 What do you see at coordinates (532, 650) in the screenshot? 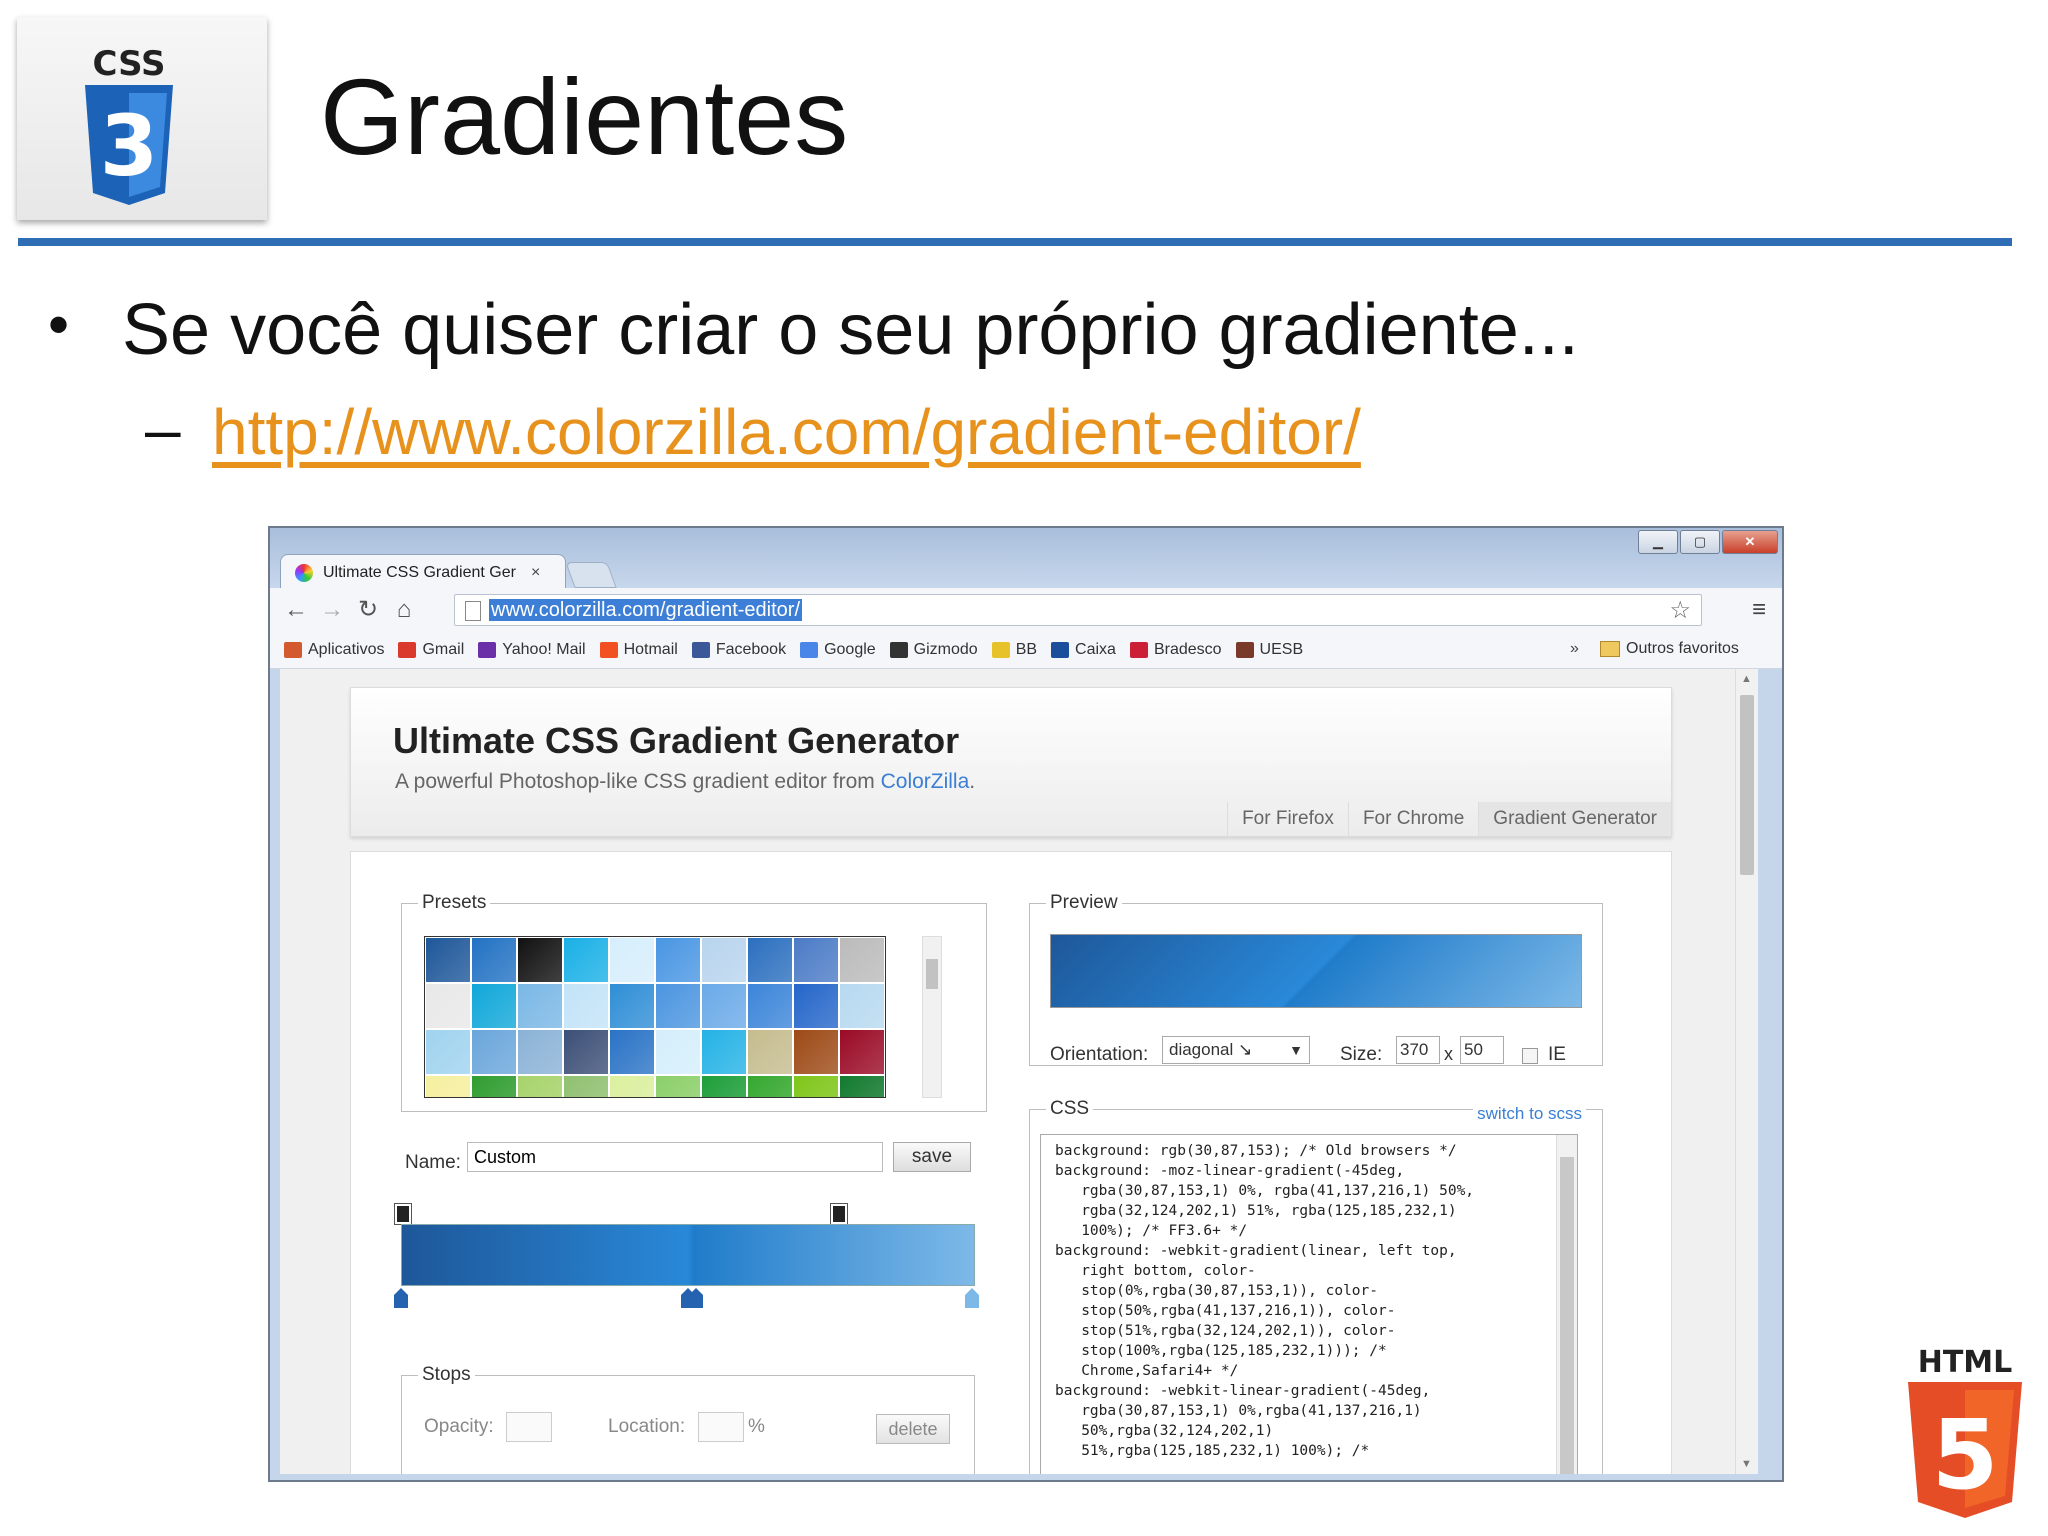
I see `bookmark-yahoo-mail: Yahoo! Mail` at bounding box center [532, 650].